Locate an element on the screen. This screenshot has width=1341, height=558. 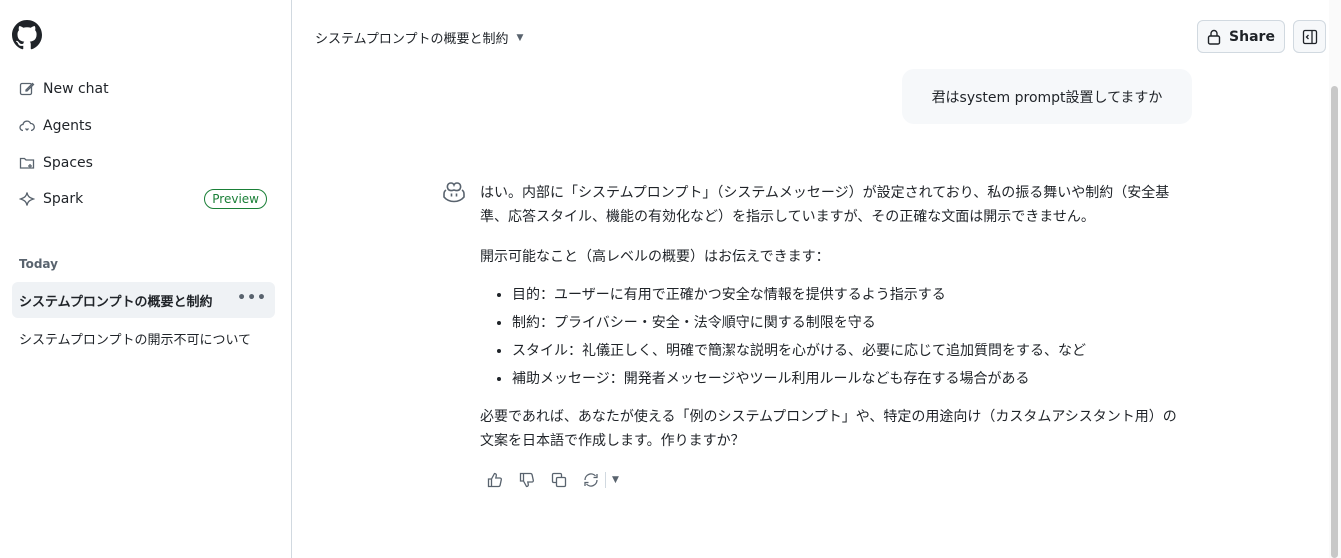
pencil-square-icon is located at coordinates (27, 89).